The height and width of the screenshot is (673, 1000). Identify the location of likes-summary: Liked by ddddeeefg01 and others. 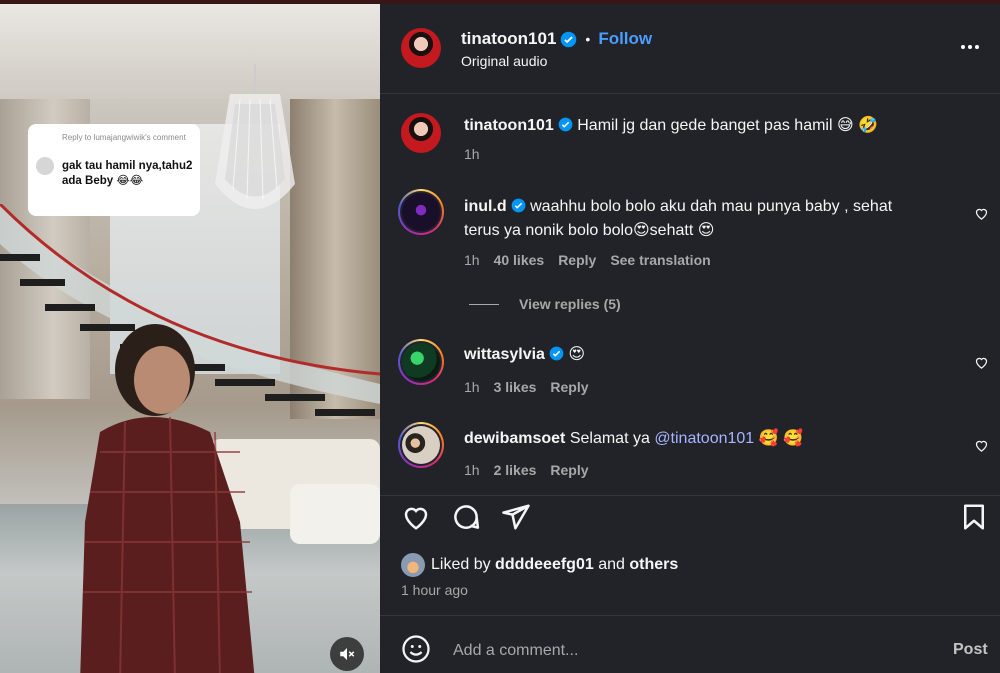
(554, 565).